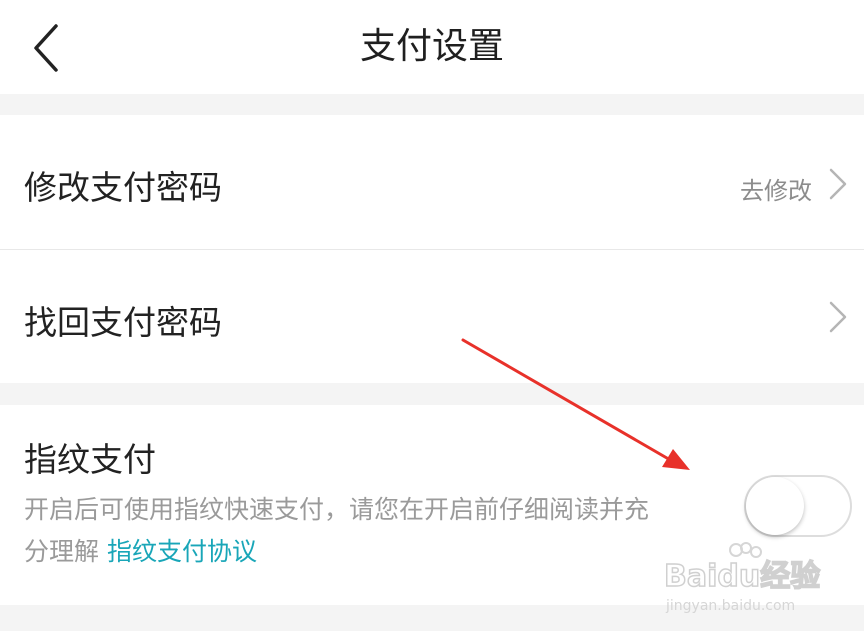  Describe the element at coordinates (384, 552) in the screenshot. I see `description-line: 分理解 指纹支付协议` at that location.